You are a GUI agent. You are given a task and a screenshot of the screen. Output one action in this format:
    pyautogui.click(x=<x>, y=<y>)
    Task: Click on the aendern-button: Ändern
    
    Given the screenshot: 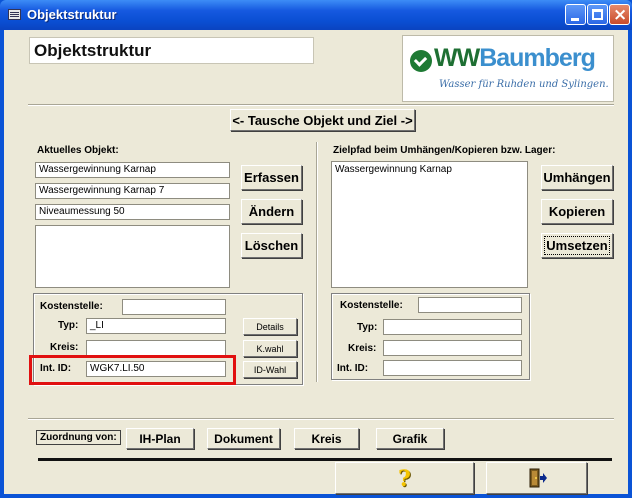 What is the action you would take?
    pyautogui.click(x=271, y=211)
    